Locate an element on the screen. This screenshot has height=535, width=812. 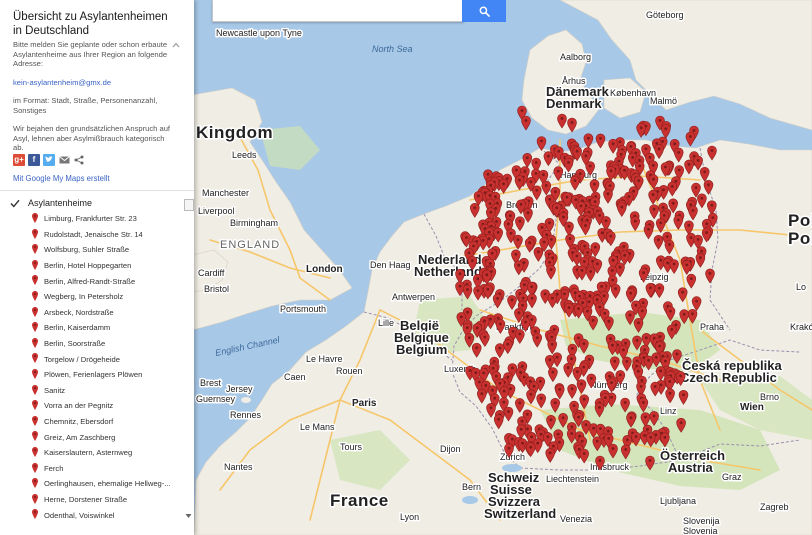
search-field is located at coordinates (338, 10).